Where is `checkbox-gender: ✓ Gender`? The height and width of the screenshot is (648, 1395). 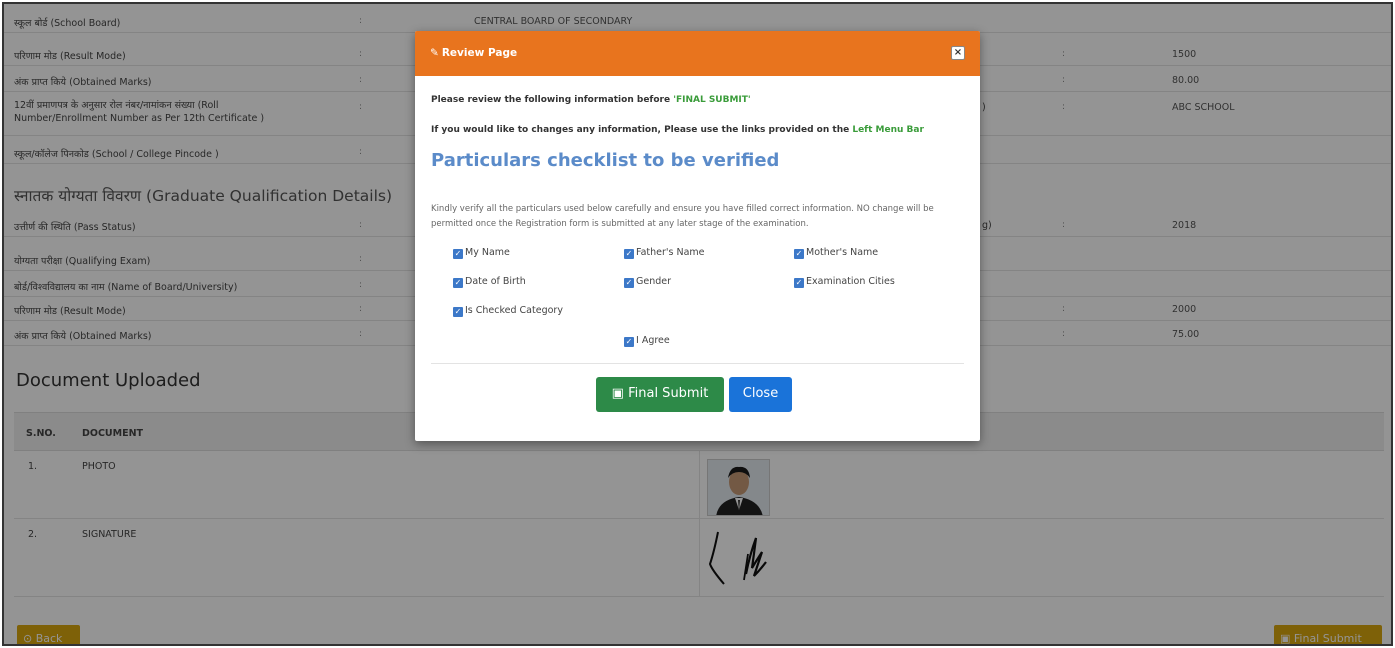 checkbox-gender: ✓ Gender is located at coordinates (647, 282).